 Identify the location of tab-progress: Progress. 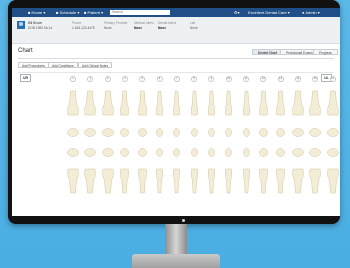
(325, 52).